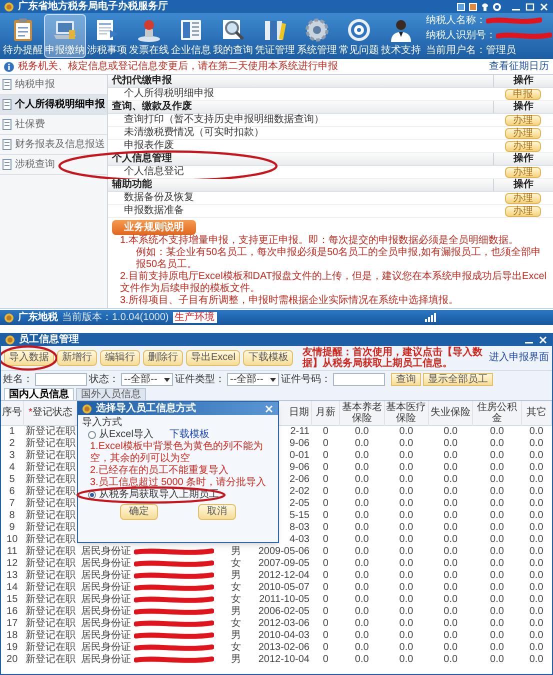  Describe the element at coordinates (213, 358) in the screenshot. I see `toolbar-button: 导出Excel` at that location.